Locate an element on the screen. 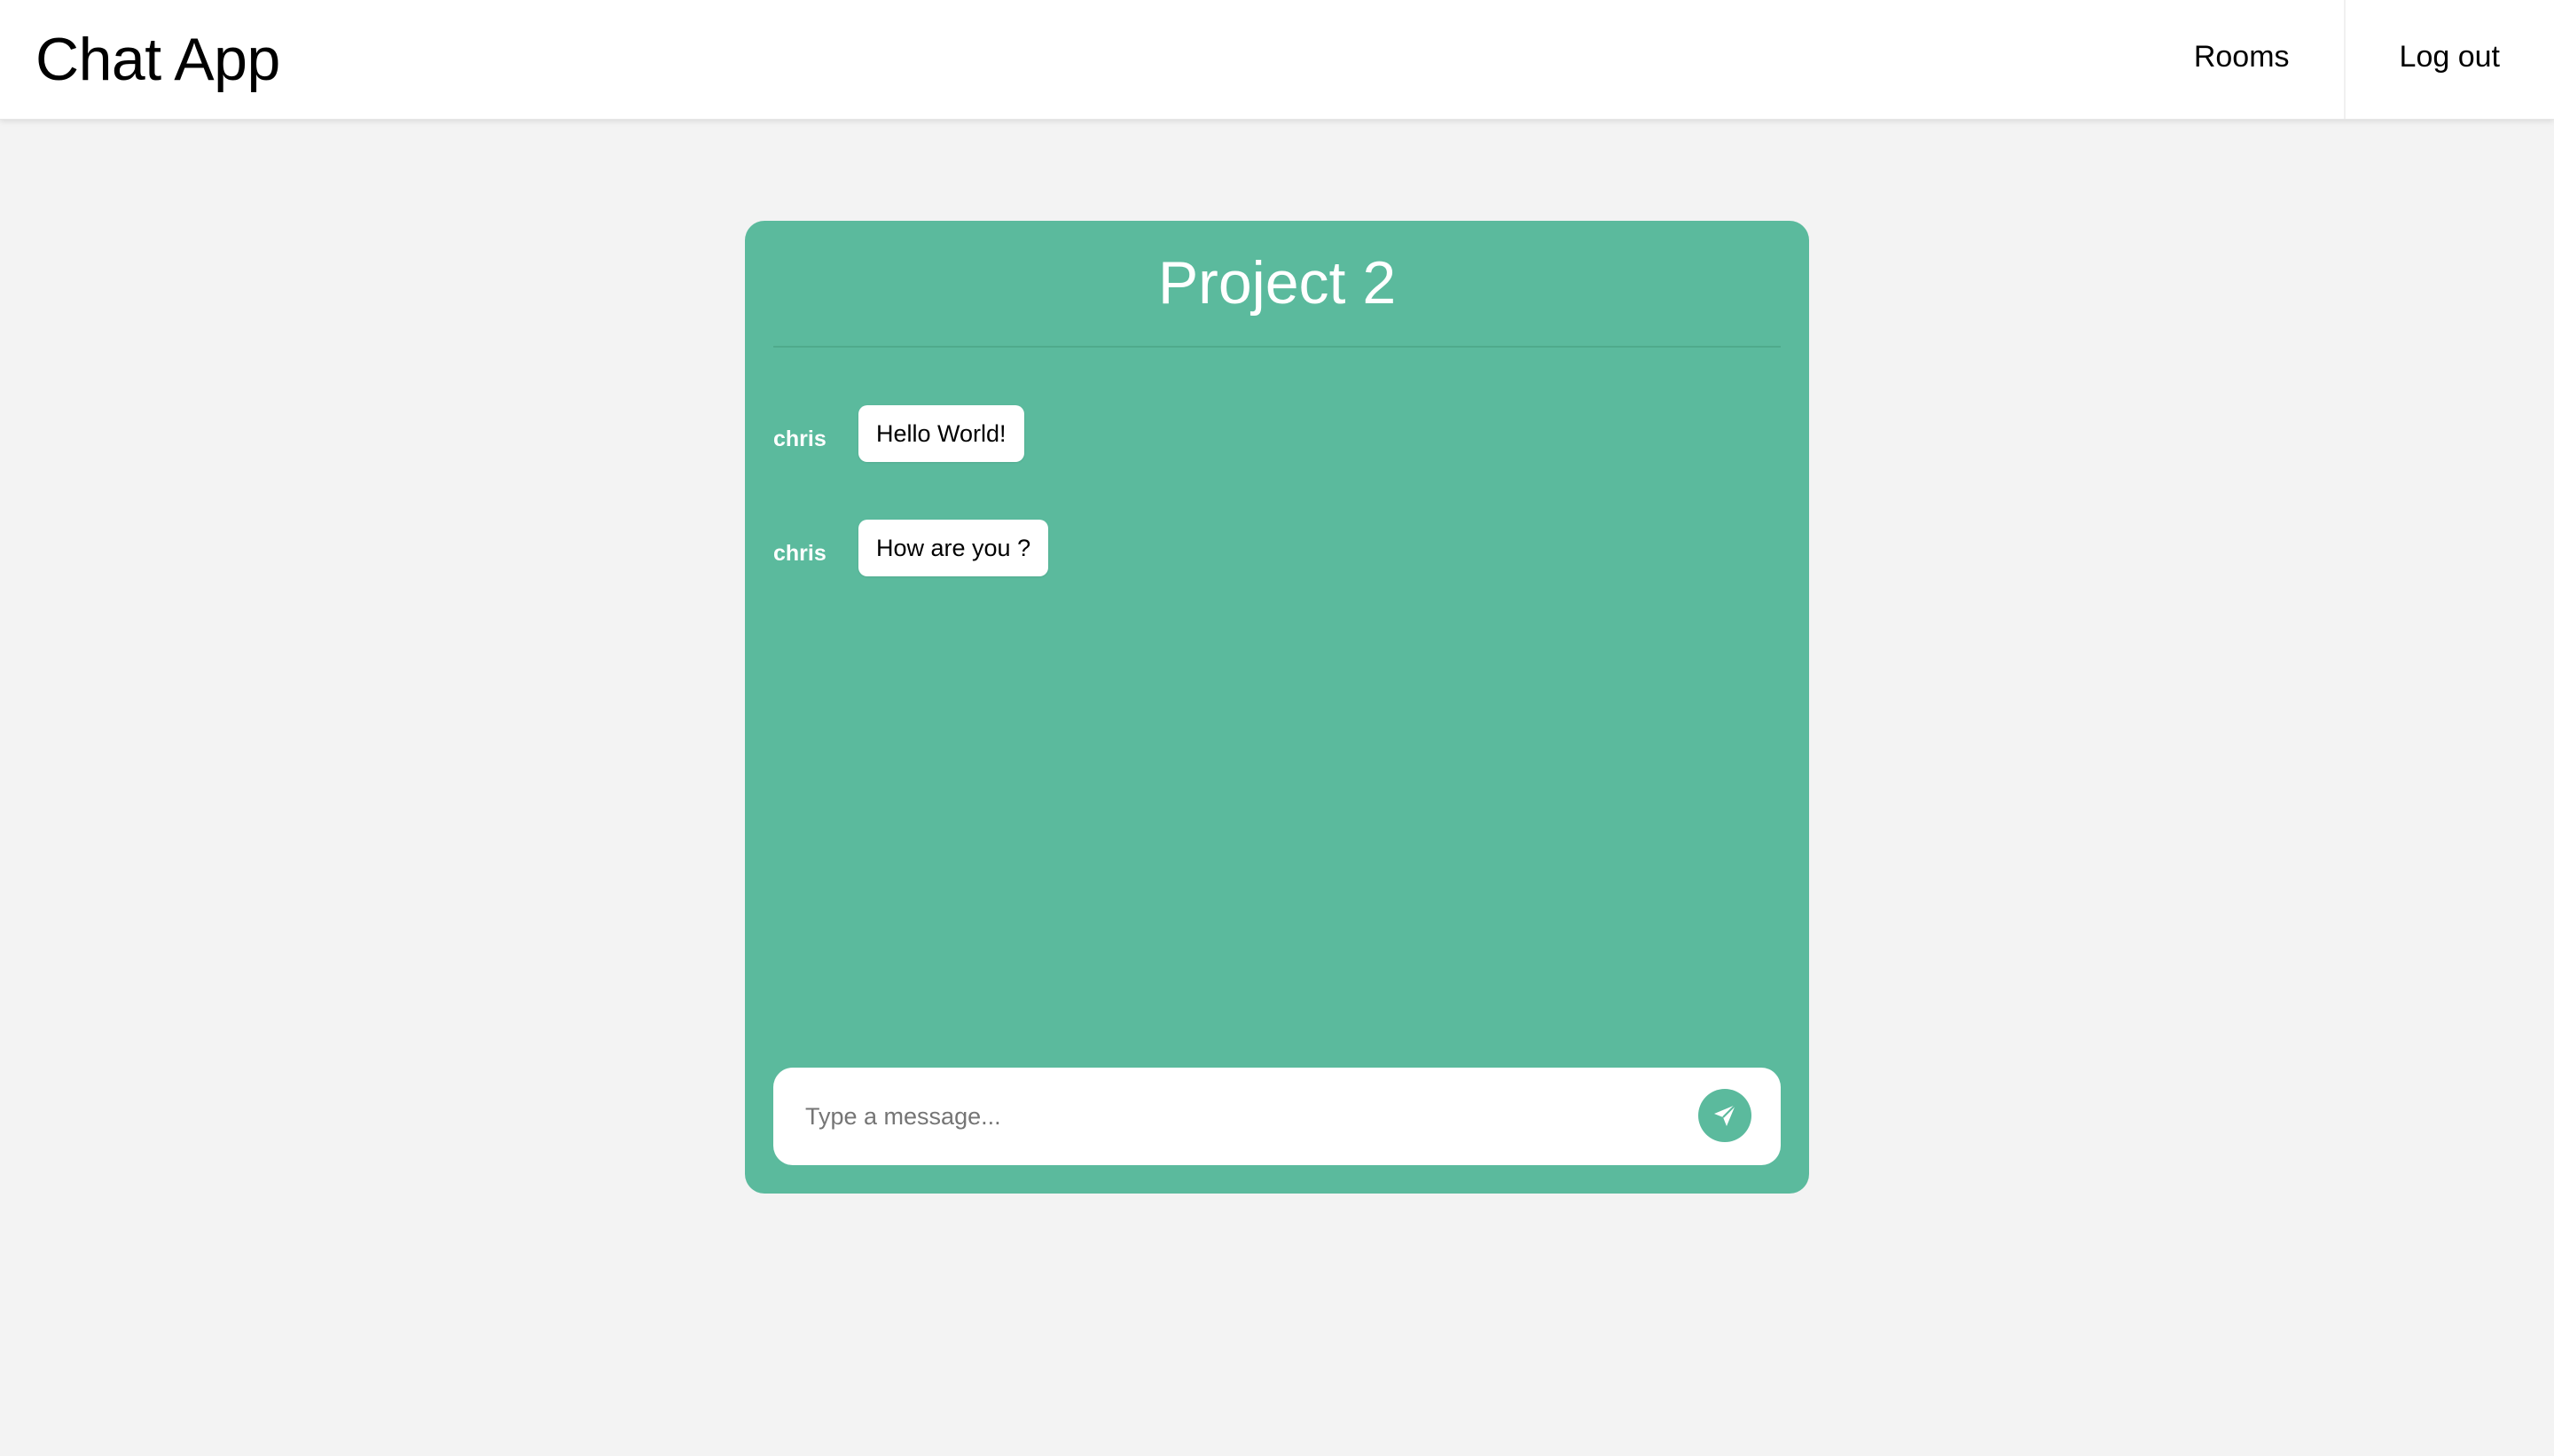  nav-logout-link: Log out is located at coordinates (2448, 59).